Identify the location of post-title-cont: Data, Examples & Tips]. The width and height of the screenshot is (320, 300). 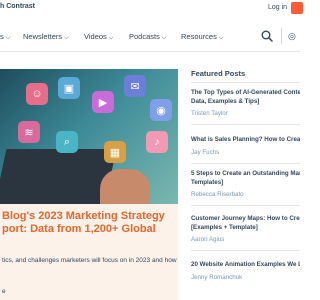
(245, 102).